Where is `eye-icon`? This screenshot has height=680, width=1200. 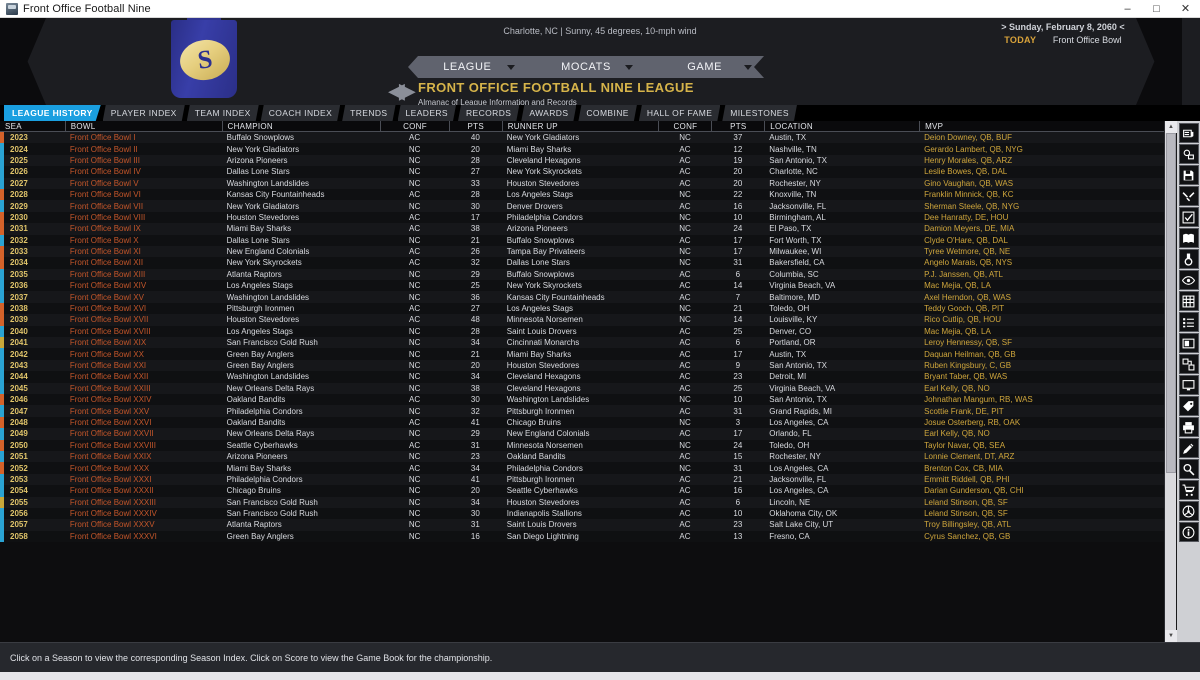 eye-icon is located at coordinates (1188, 280).